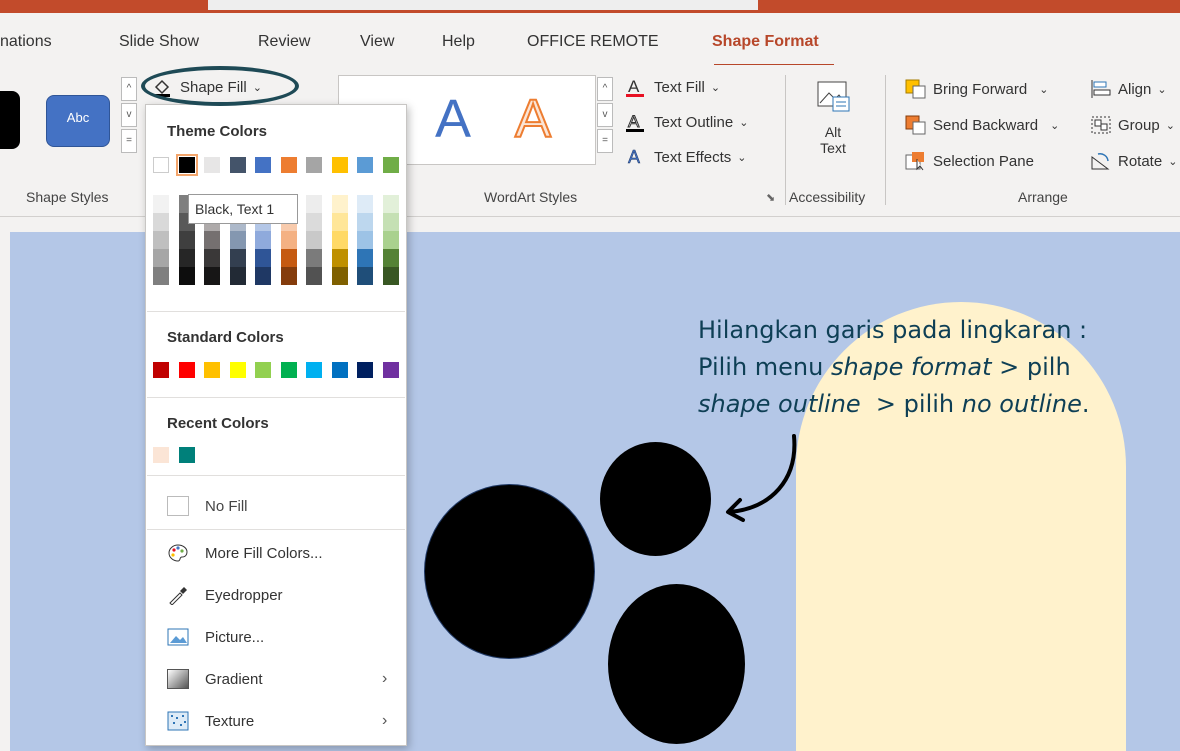 This screenshot has width=1180, height=751. What do you see at coordinates (933, 367) in the screenshot?
I see `instruction-line-2: Pilih menu shape format > pilh` at bounding box center [933, 367].